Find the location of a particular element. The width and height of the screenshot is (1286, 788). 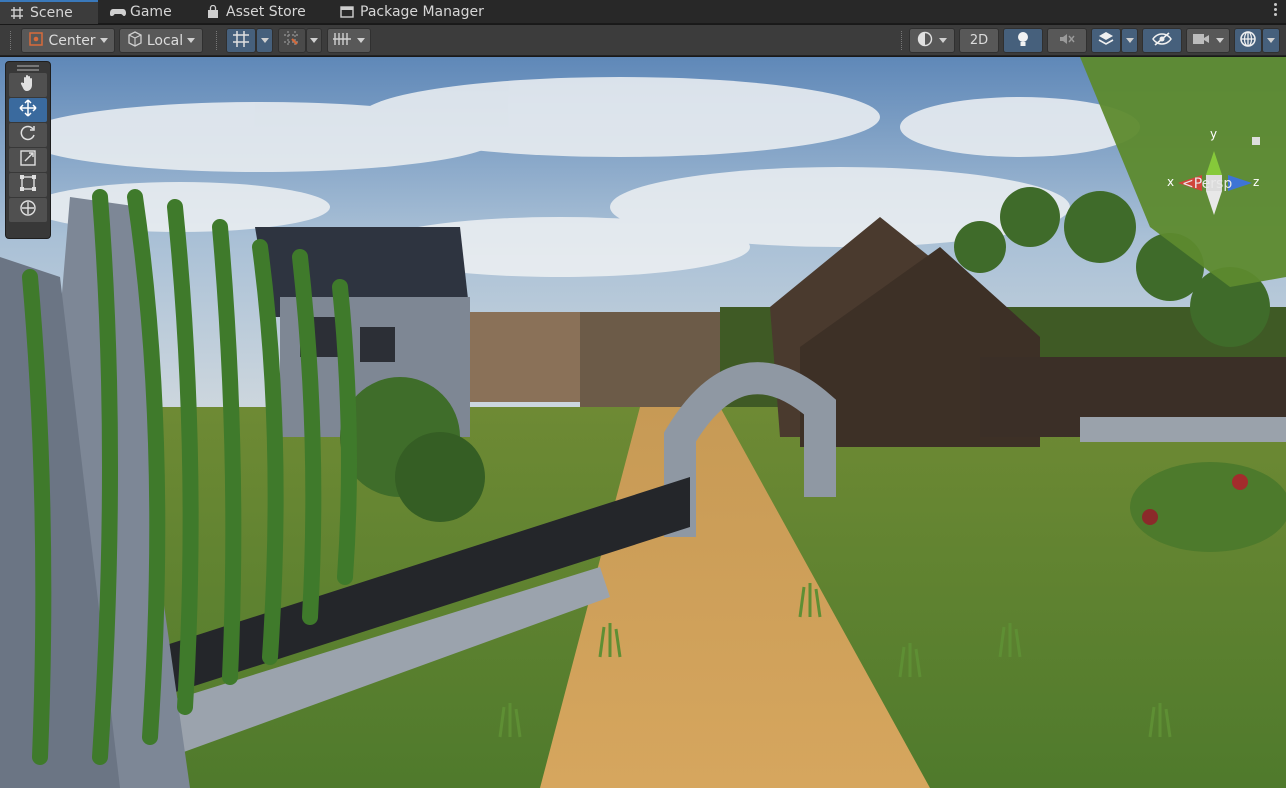

gamepad-icon is located at coordinates (118, 12).